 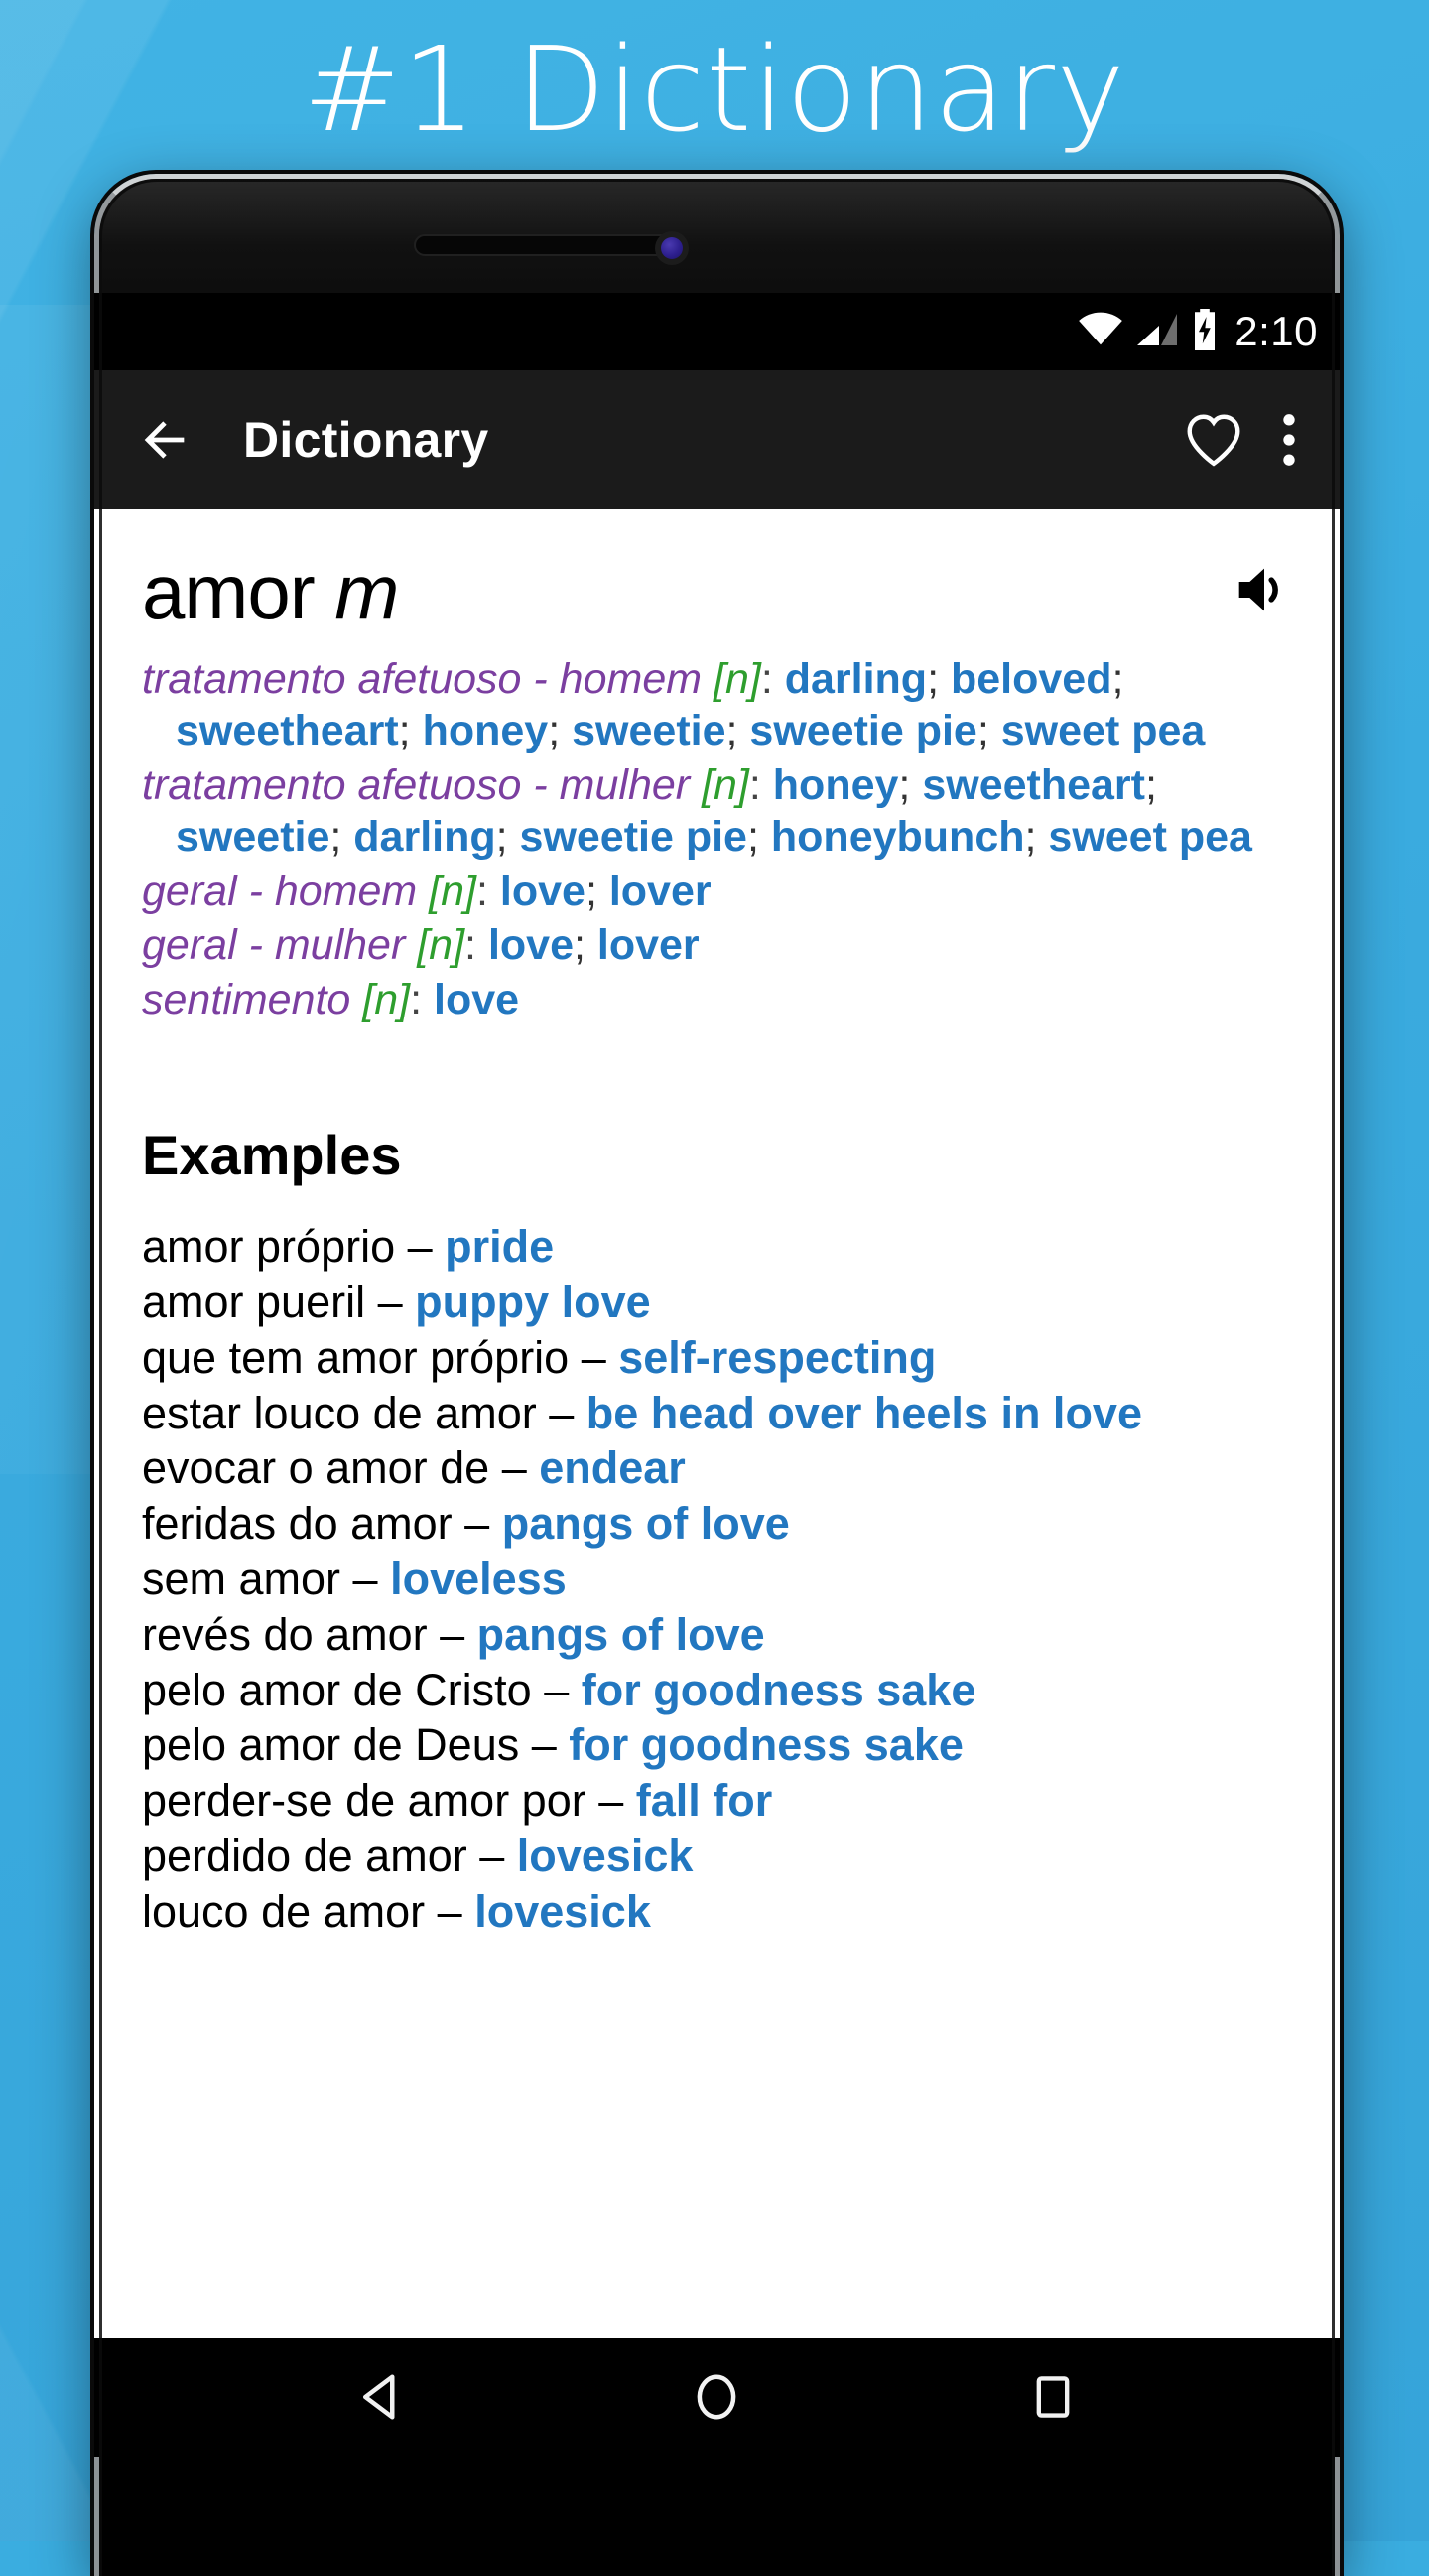 I want to click on headword-gender: m, so click(x=366, y=591).